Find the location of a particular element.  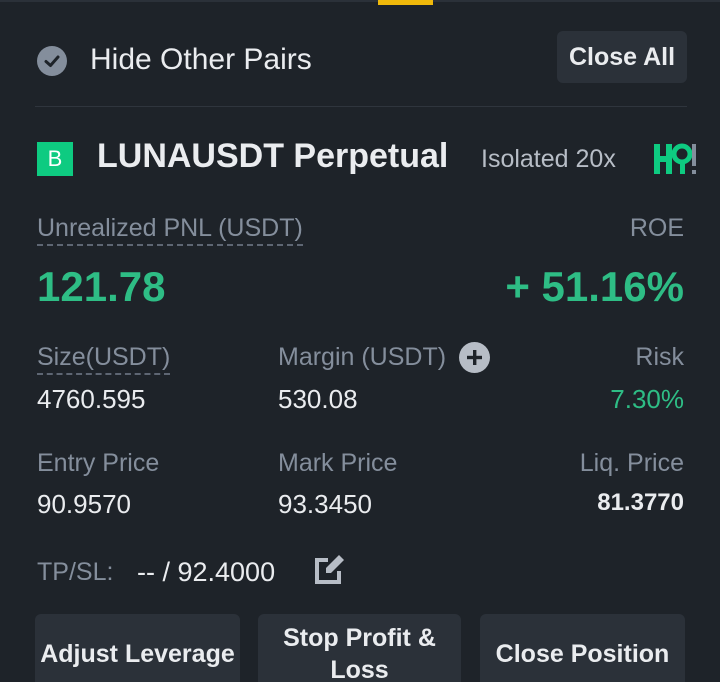

plus-circle-icon is located at coordinates (474, 357).